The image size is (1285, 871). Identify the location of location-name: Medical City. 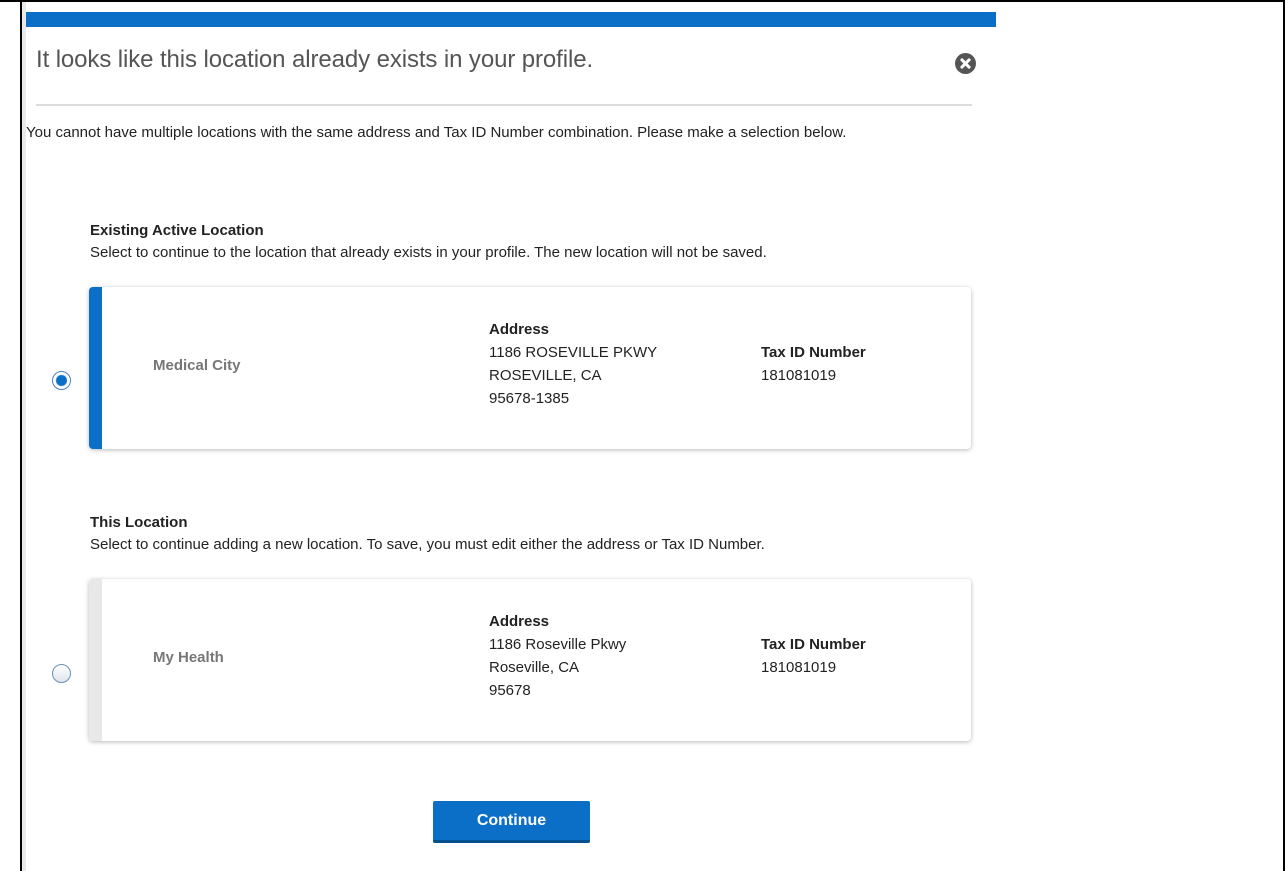
(197, 365).